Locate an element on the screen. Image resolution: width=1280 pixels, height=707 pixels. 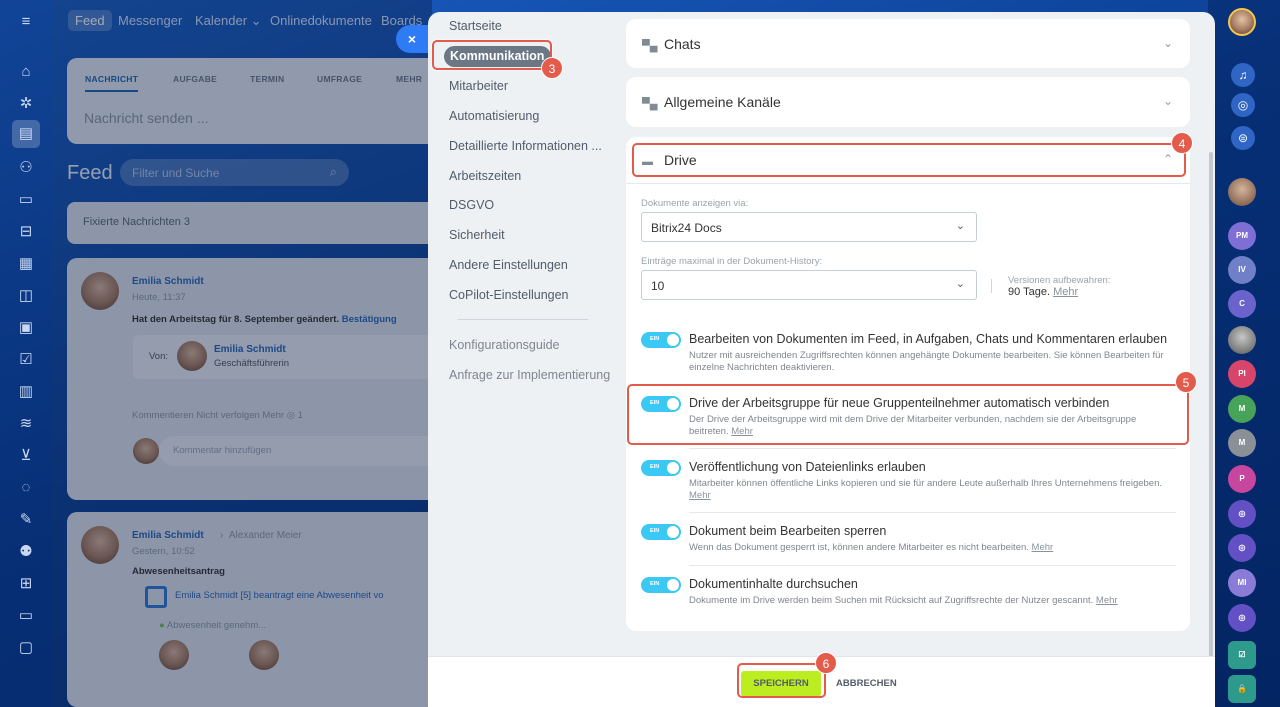
settings-nav-automation: Automatisierung is located at coordinates (494, 116).